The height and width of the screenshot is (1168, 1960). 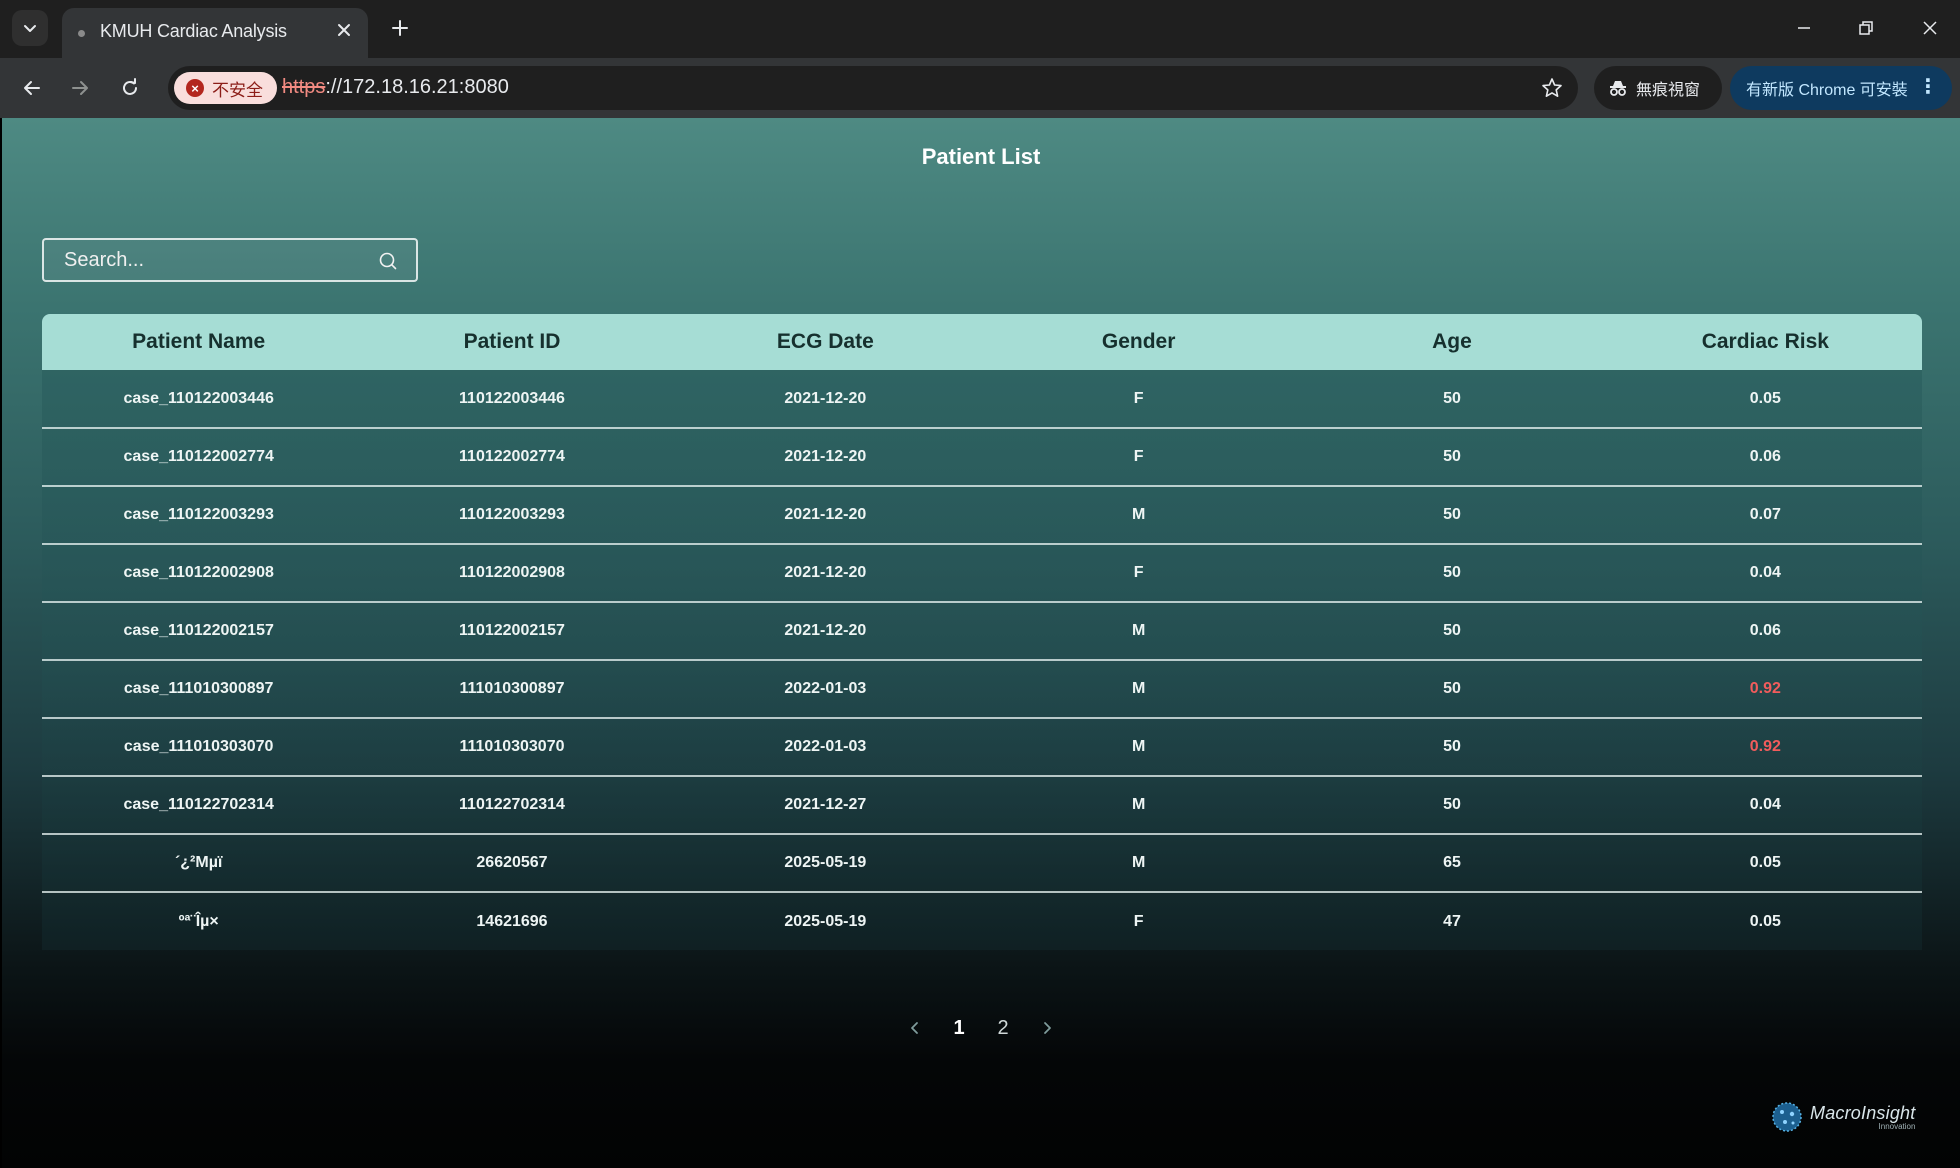 I want to click on page-button-1: 1, so click(x=959, y=1028).